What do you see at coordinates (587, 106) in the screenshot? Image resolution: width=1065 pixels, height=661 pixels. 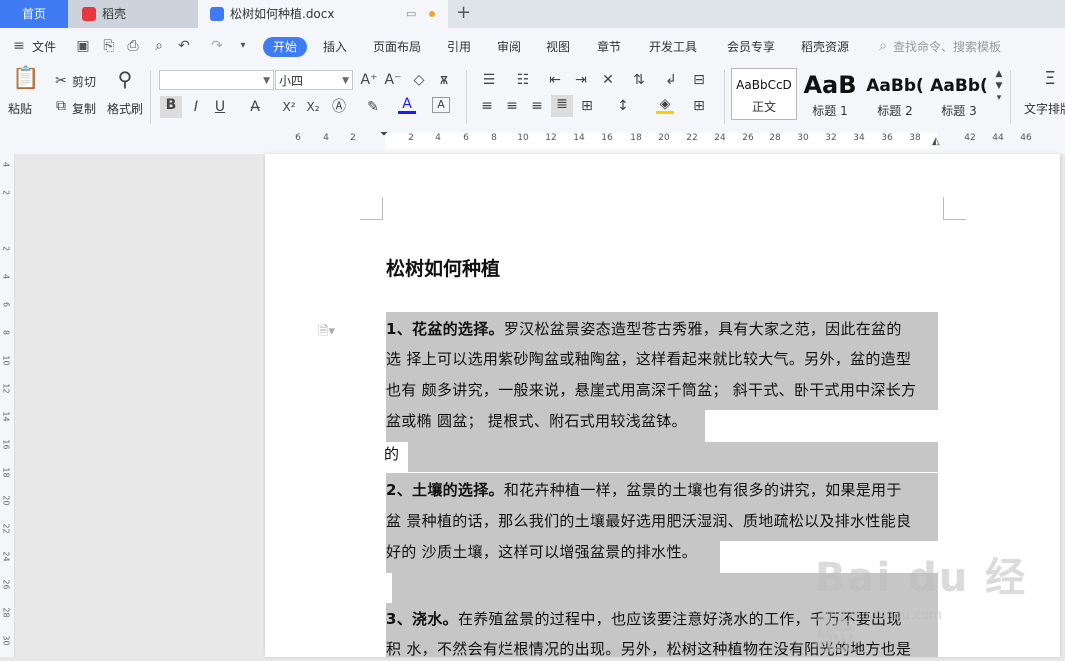 I see `distributed-align-icon: ⊞` at bounding box center [587, 106].